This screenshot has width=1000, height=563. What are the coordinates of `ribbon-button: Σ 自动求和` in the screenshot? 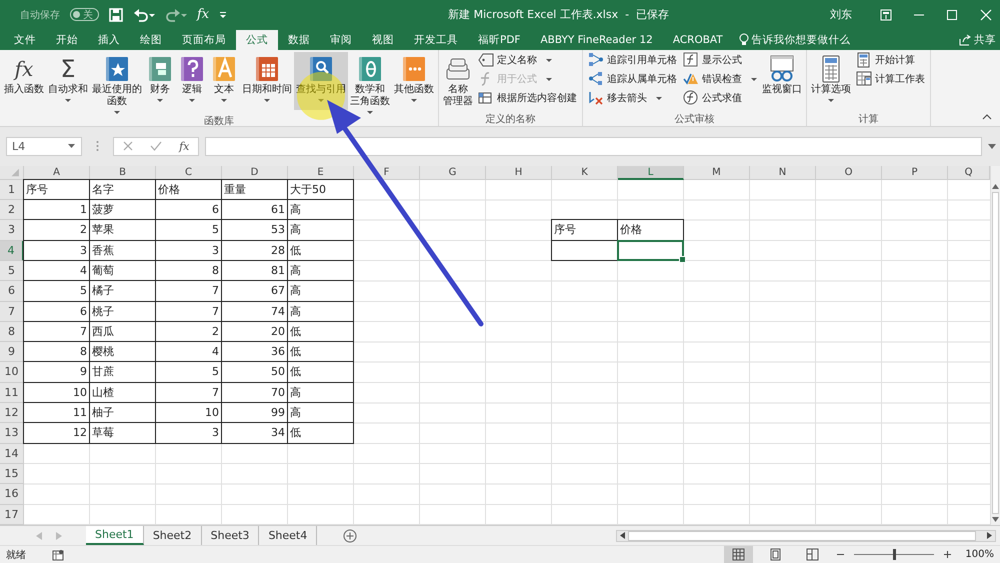 It's located at (68, 81).